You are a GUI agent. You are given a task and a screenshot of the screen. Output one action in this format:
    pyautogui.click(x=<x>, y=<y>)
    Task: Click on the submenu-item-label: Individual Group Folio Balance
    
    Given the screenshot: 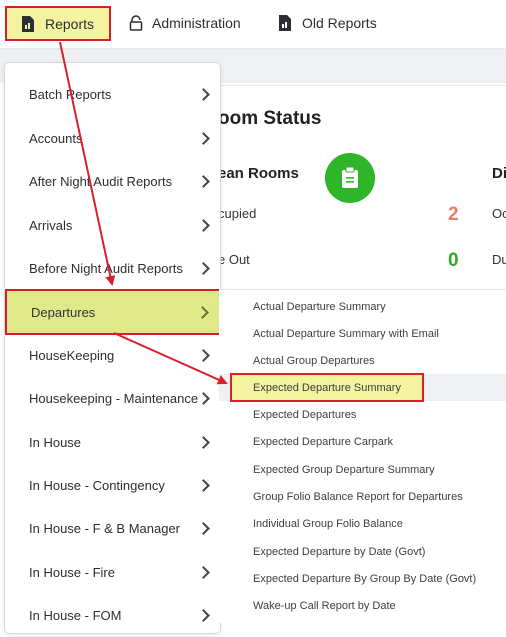 What is the action you would take?
    pyautogui.click(x=328, y=523)
    